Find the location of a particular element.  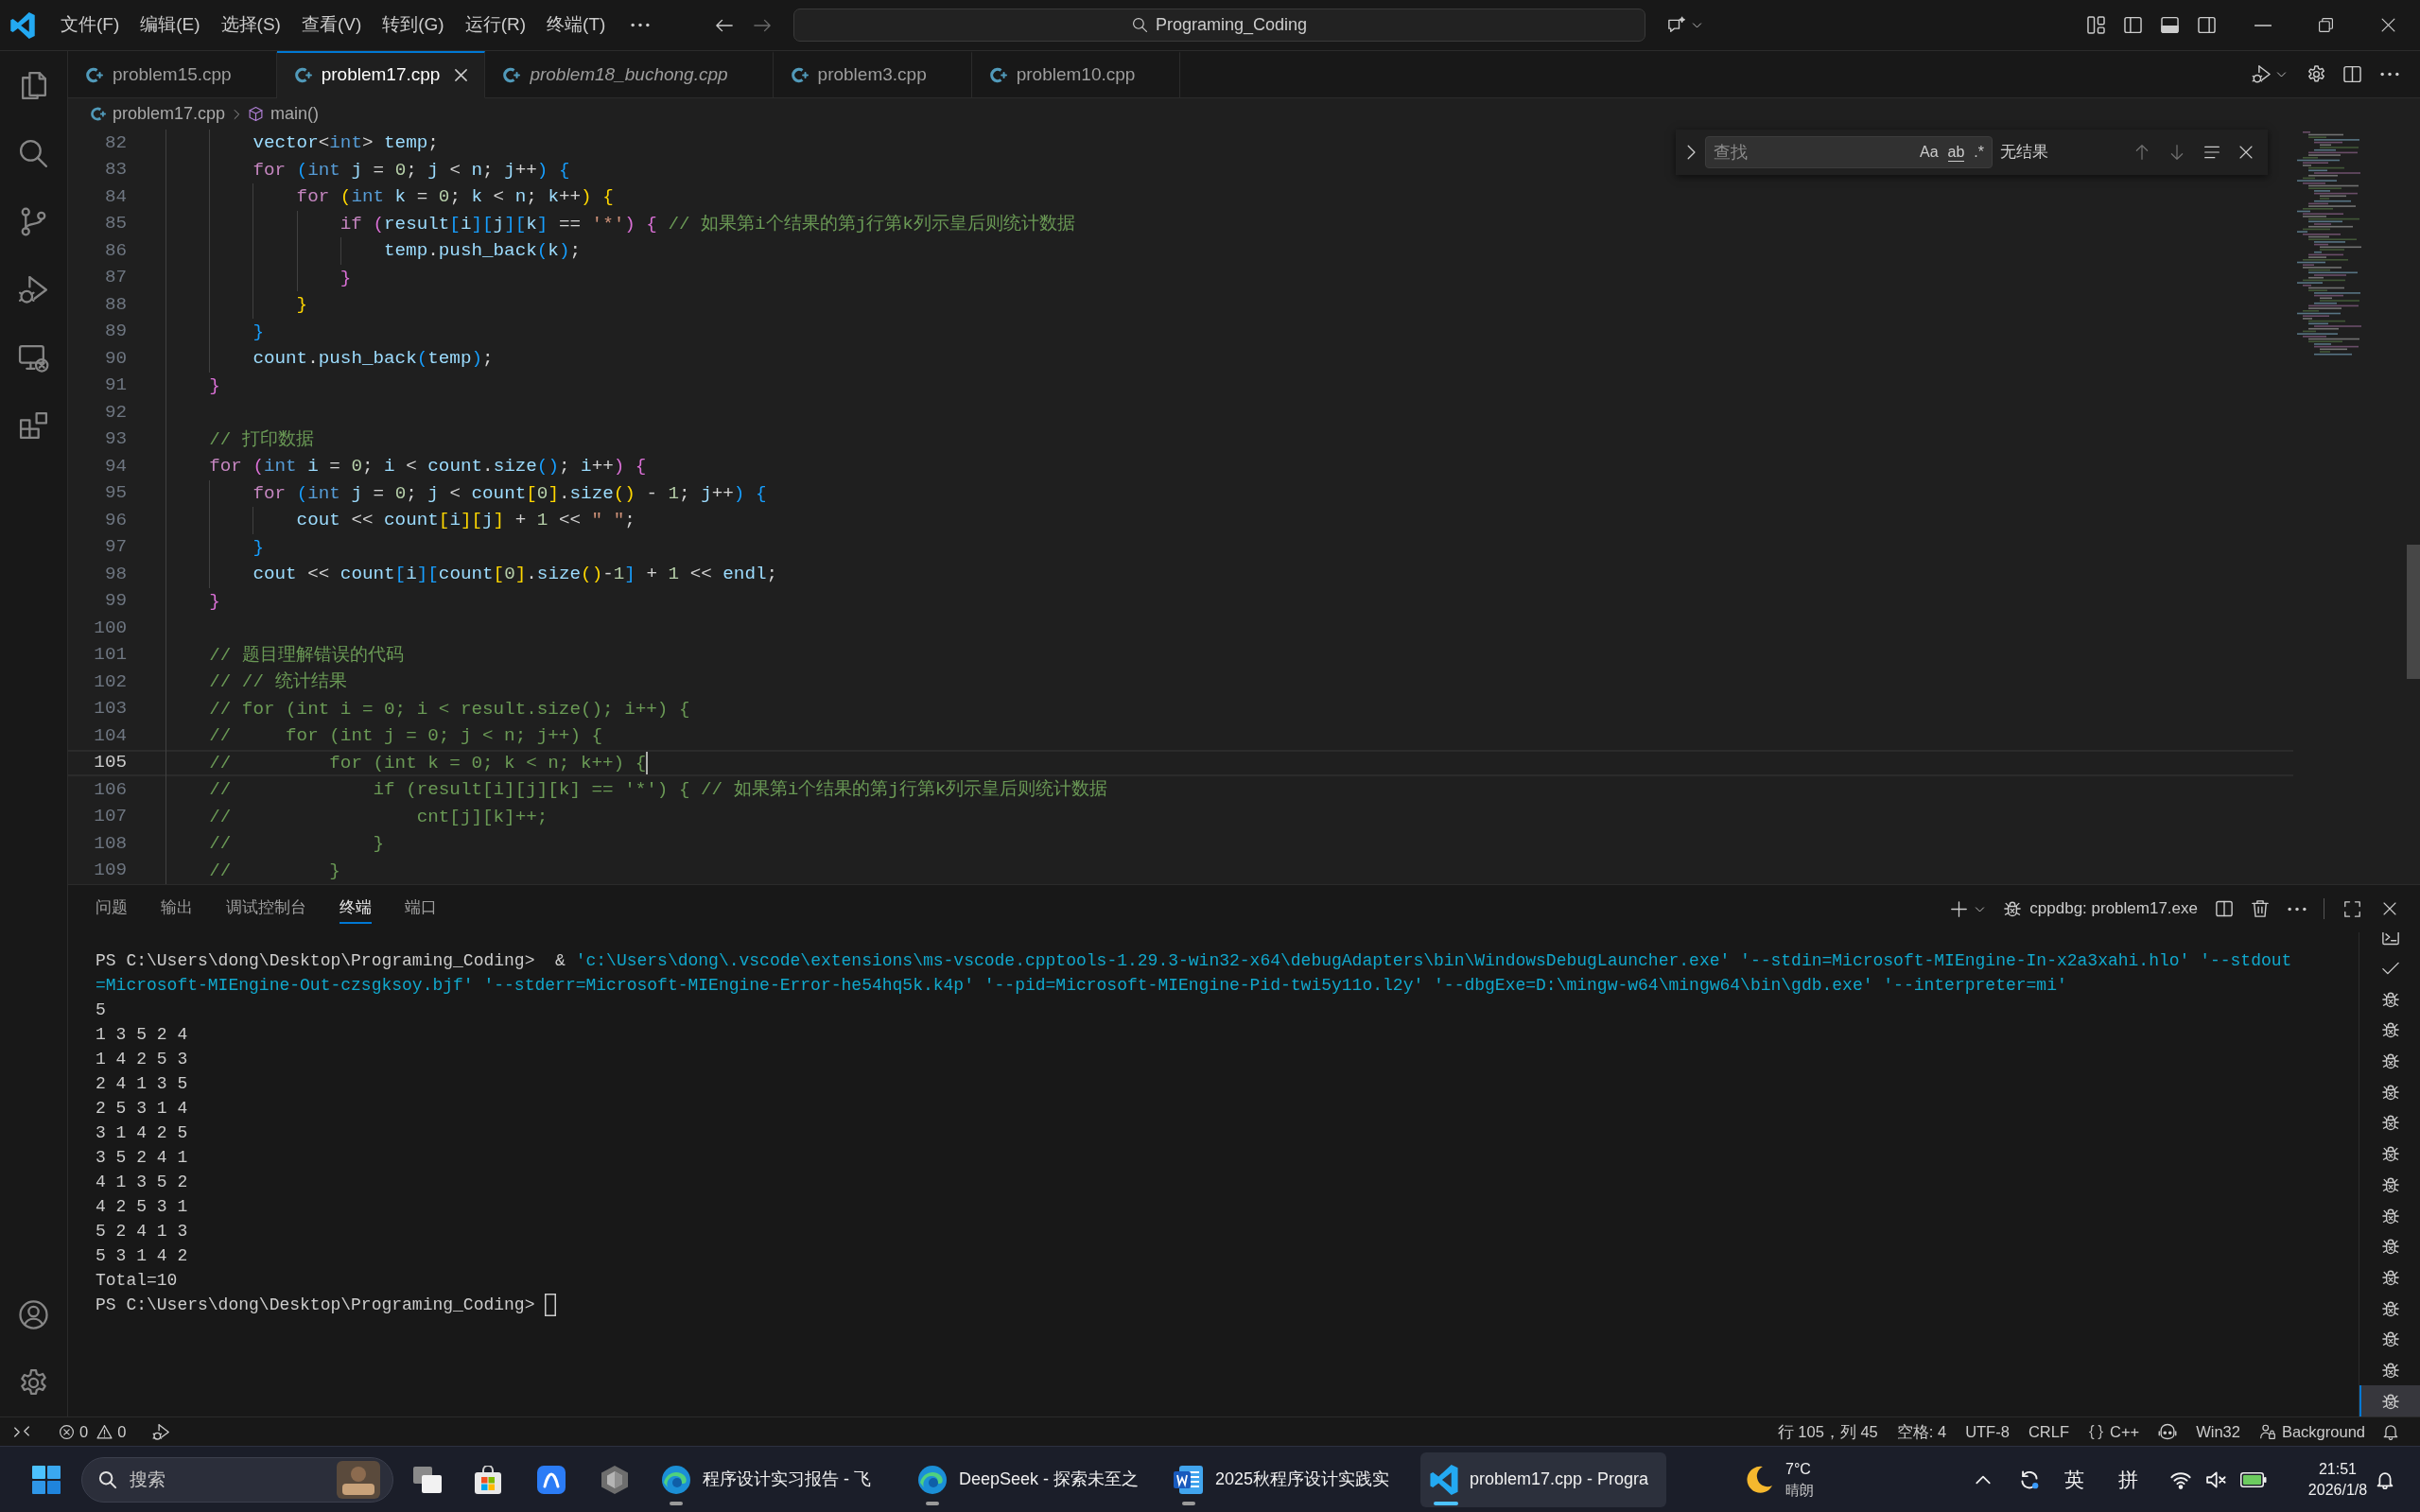

menu-item: 终端(T) is located at coordinates (576, 25).